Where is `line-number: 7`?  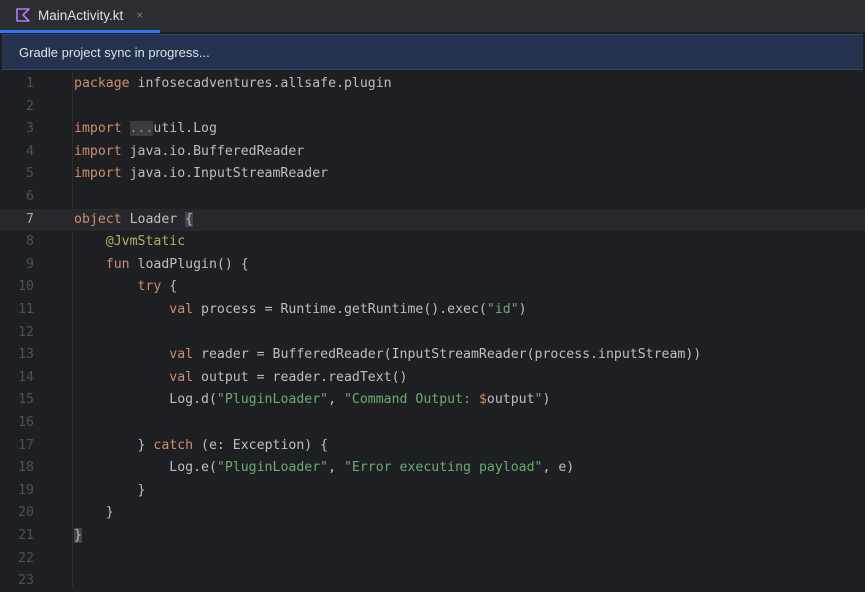 line-number: 7 is located at coordinates (30, 219).